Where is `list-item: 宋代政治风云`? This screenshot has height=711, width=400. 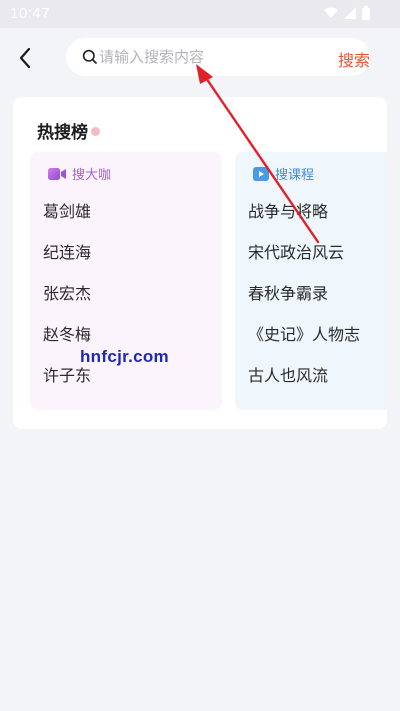 list-item: 宋代政治风云 is located at coordinates (304, 261).